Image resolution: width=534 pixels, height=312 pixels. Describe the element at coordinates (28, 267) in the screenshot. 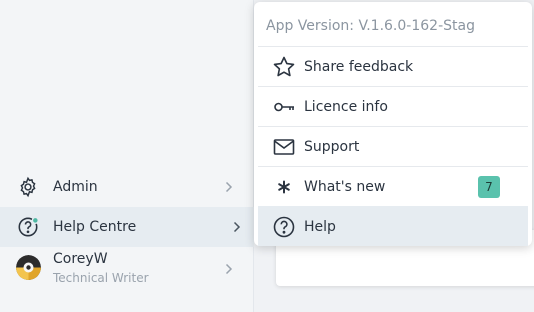

I see `avatar` at that location.